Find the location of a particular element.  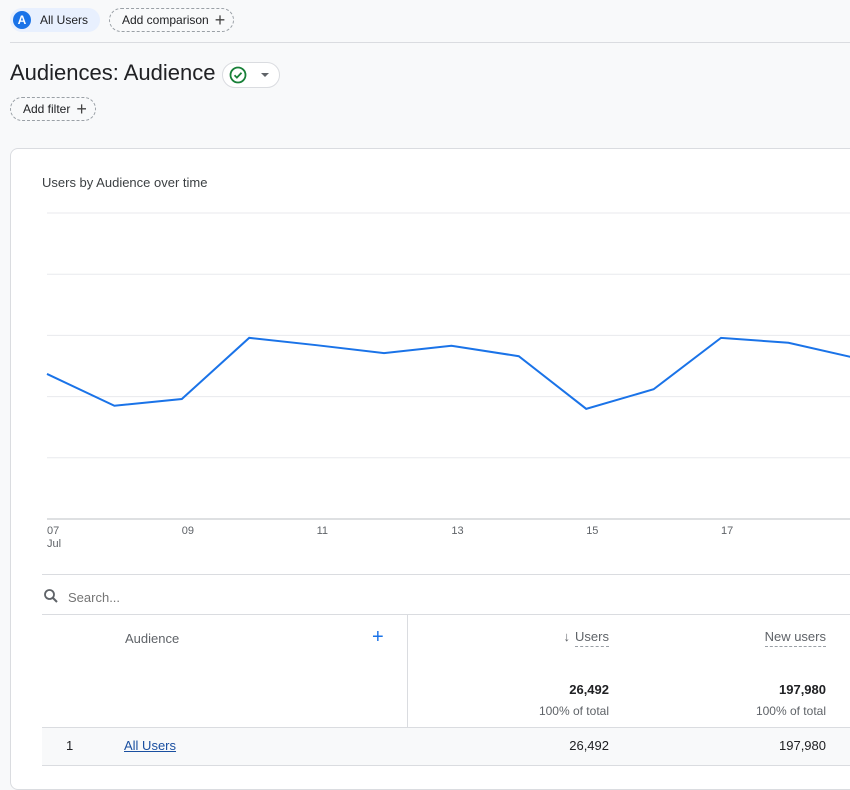

x-tick-label: 13 is located at coordinates (457, 531).